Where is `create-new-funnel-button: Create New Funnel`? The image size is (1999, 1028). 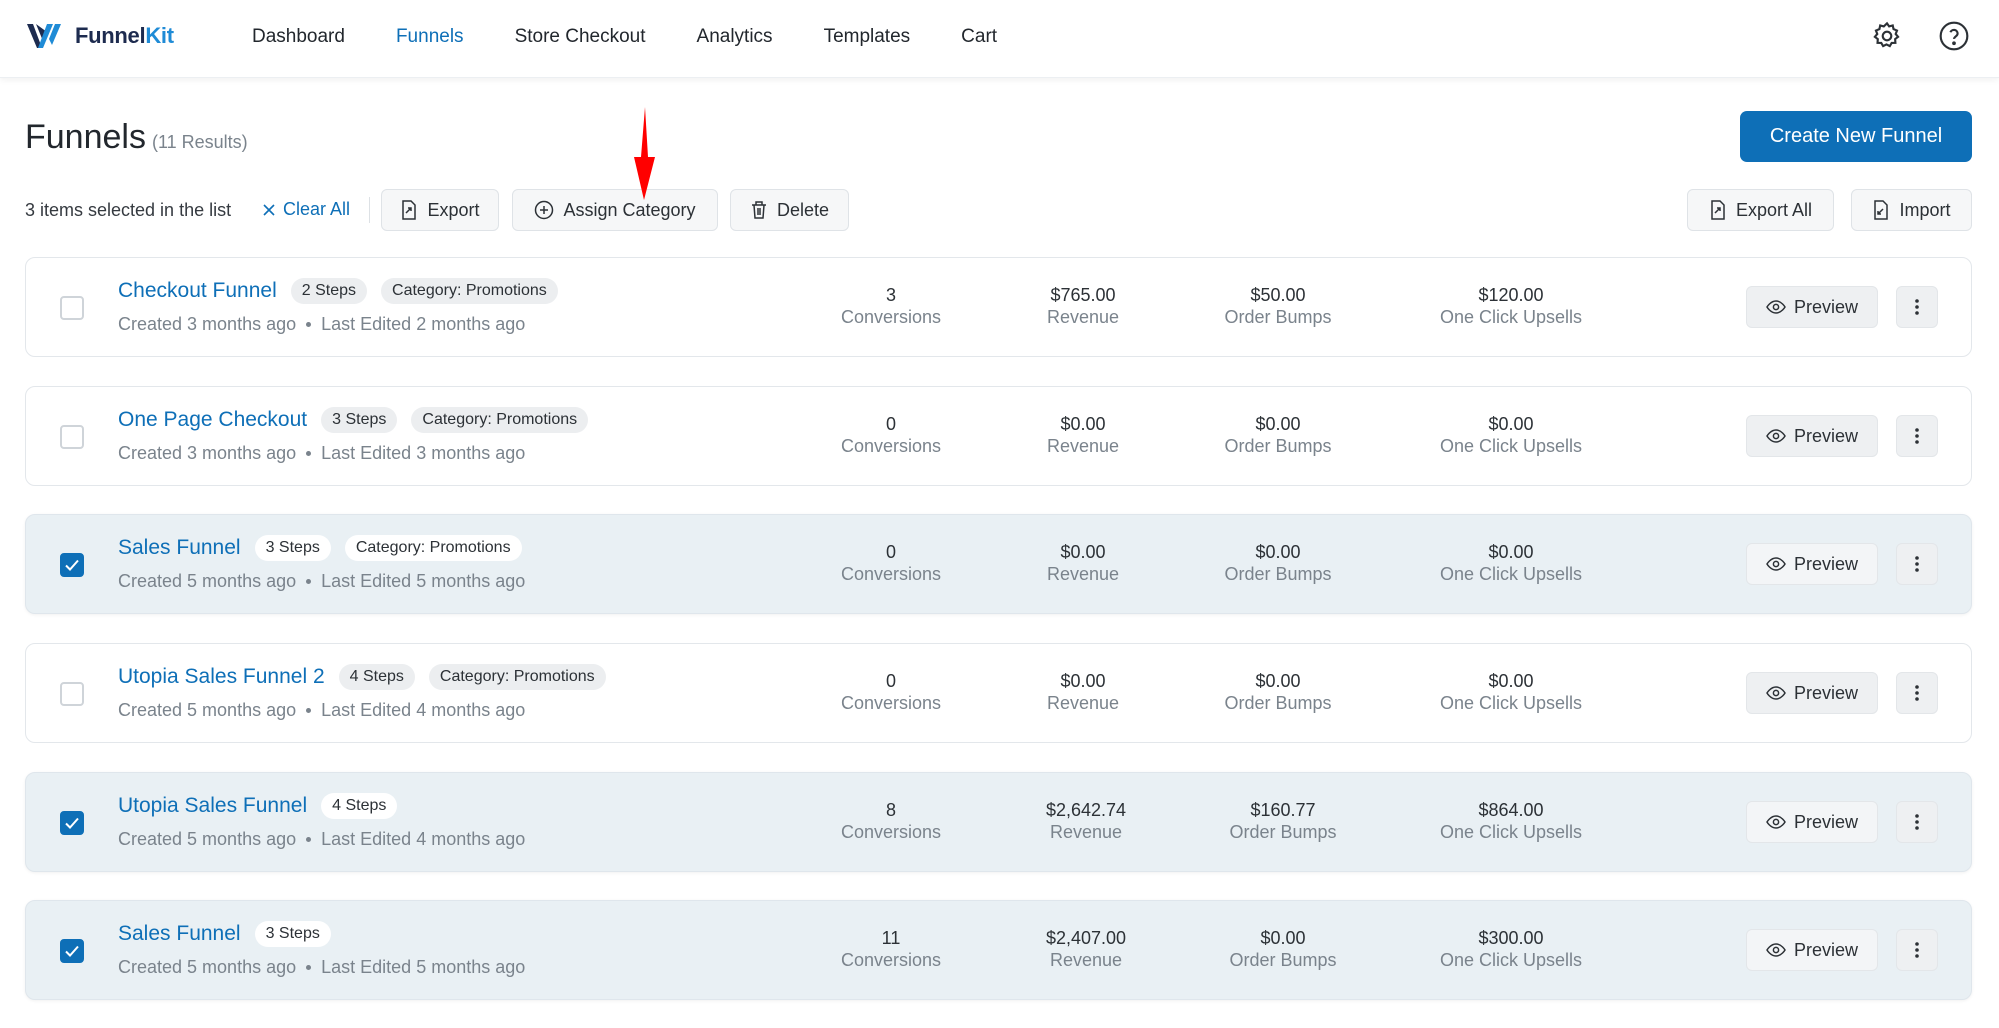
create-new-funnel-button: Create New Funnel is located at coordinates (1856, 136).